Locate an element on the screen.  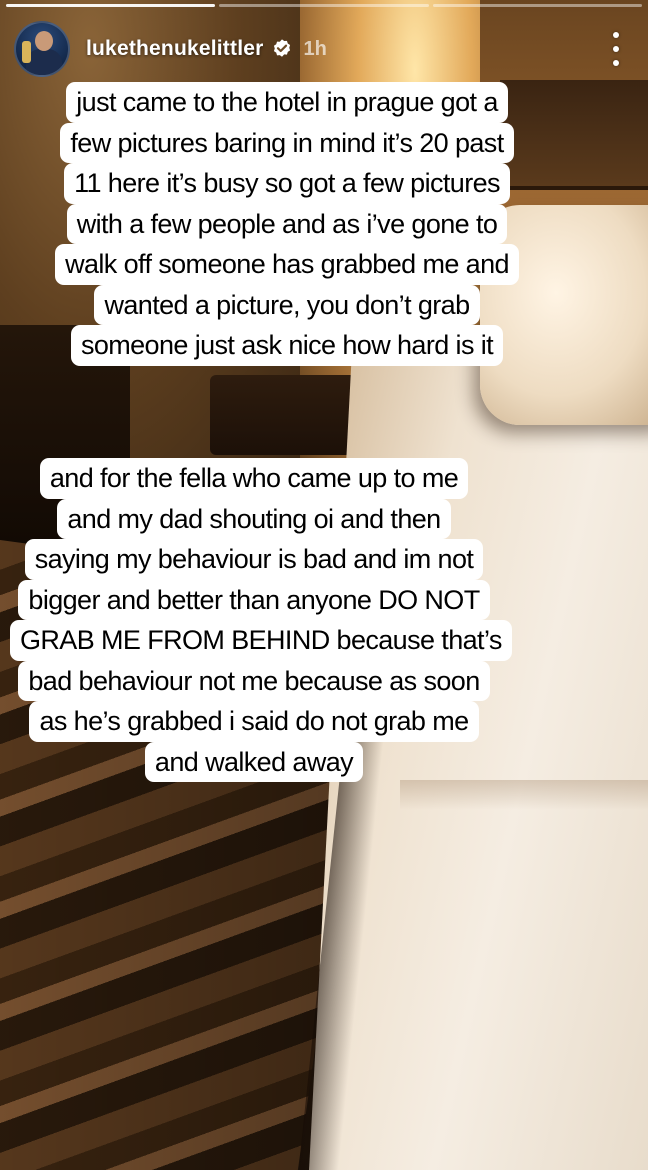
caption-line: someone just ask nice how hard is it is located at coordinates (287, 345).